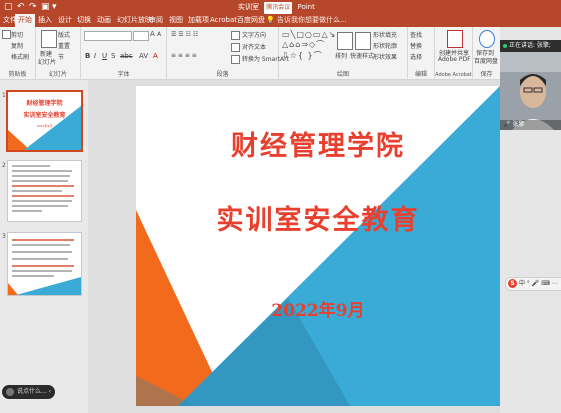 The image size is (561, 413). I want to click on tab-view: 视图, so click(176, 20).